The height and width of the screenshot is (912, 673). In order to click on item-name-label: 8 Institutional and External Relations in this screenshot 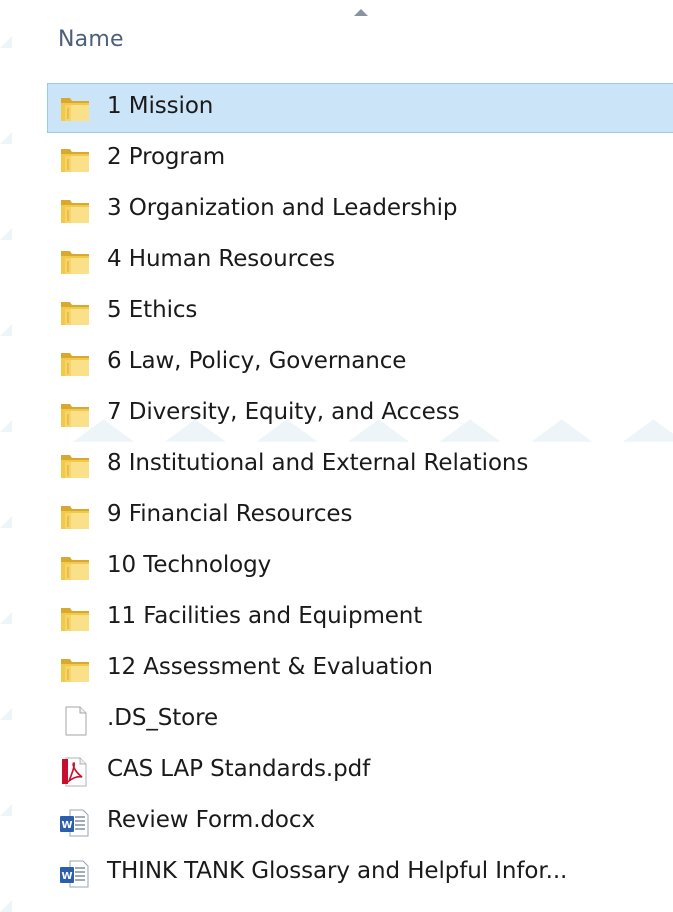, I will do `click(318, 463)`.